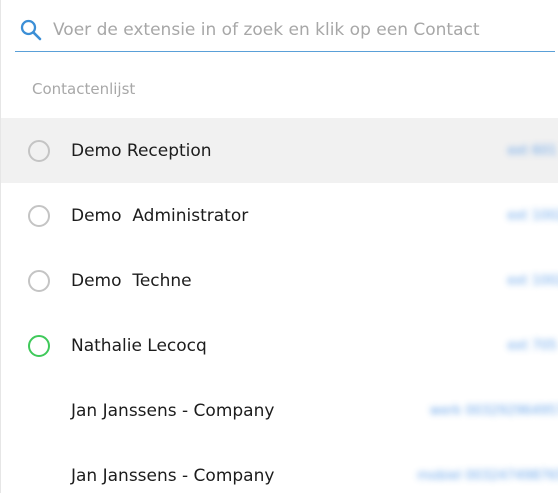 This screenshot has height=493, width=558. What do you see at coordinates (279, 280) in the screenshot?
I see `contact-row: Demo Techne ext 1002` at bounding box center [279, 280].